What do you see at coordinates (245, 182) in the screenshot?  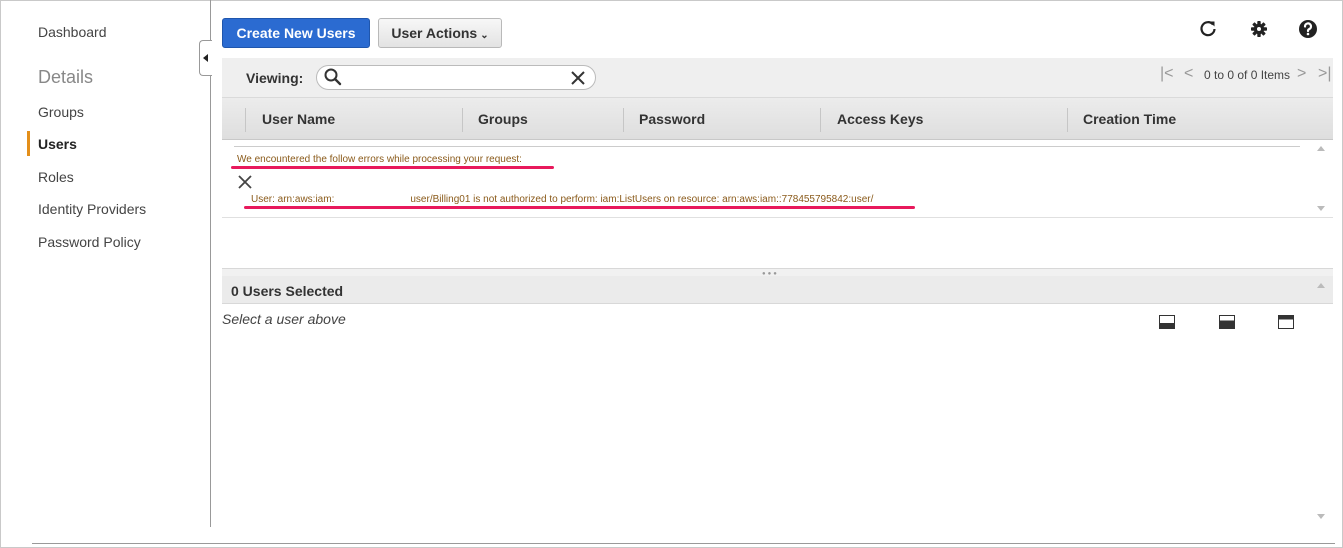 I see `close-icon` at bounding box center [245, 182].